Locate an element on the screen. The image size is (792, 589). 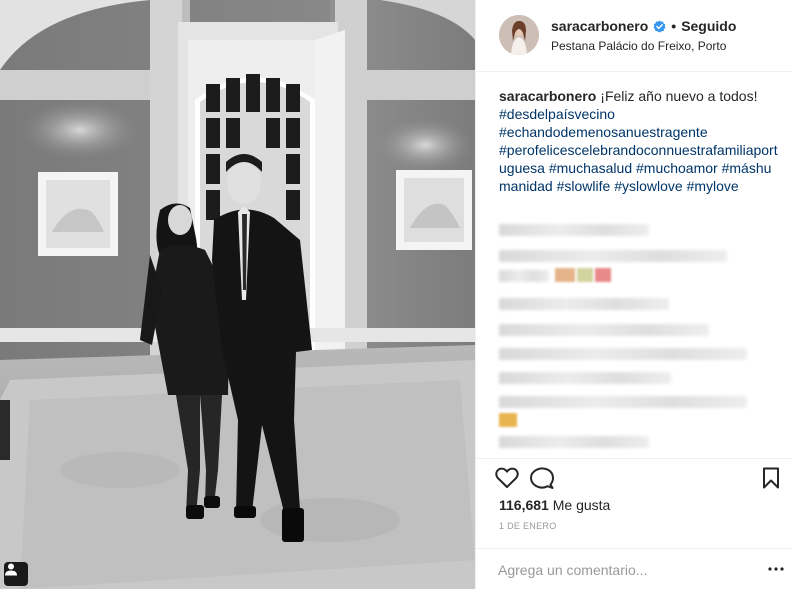
caption-text: ¡Feliz año nuevo a todos! is located at coordinates (679, 96).